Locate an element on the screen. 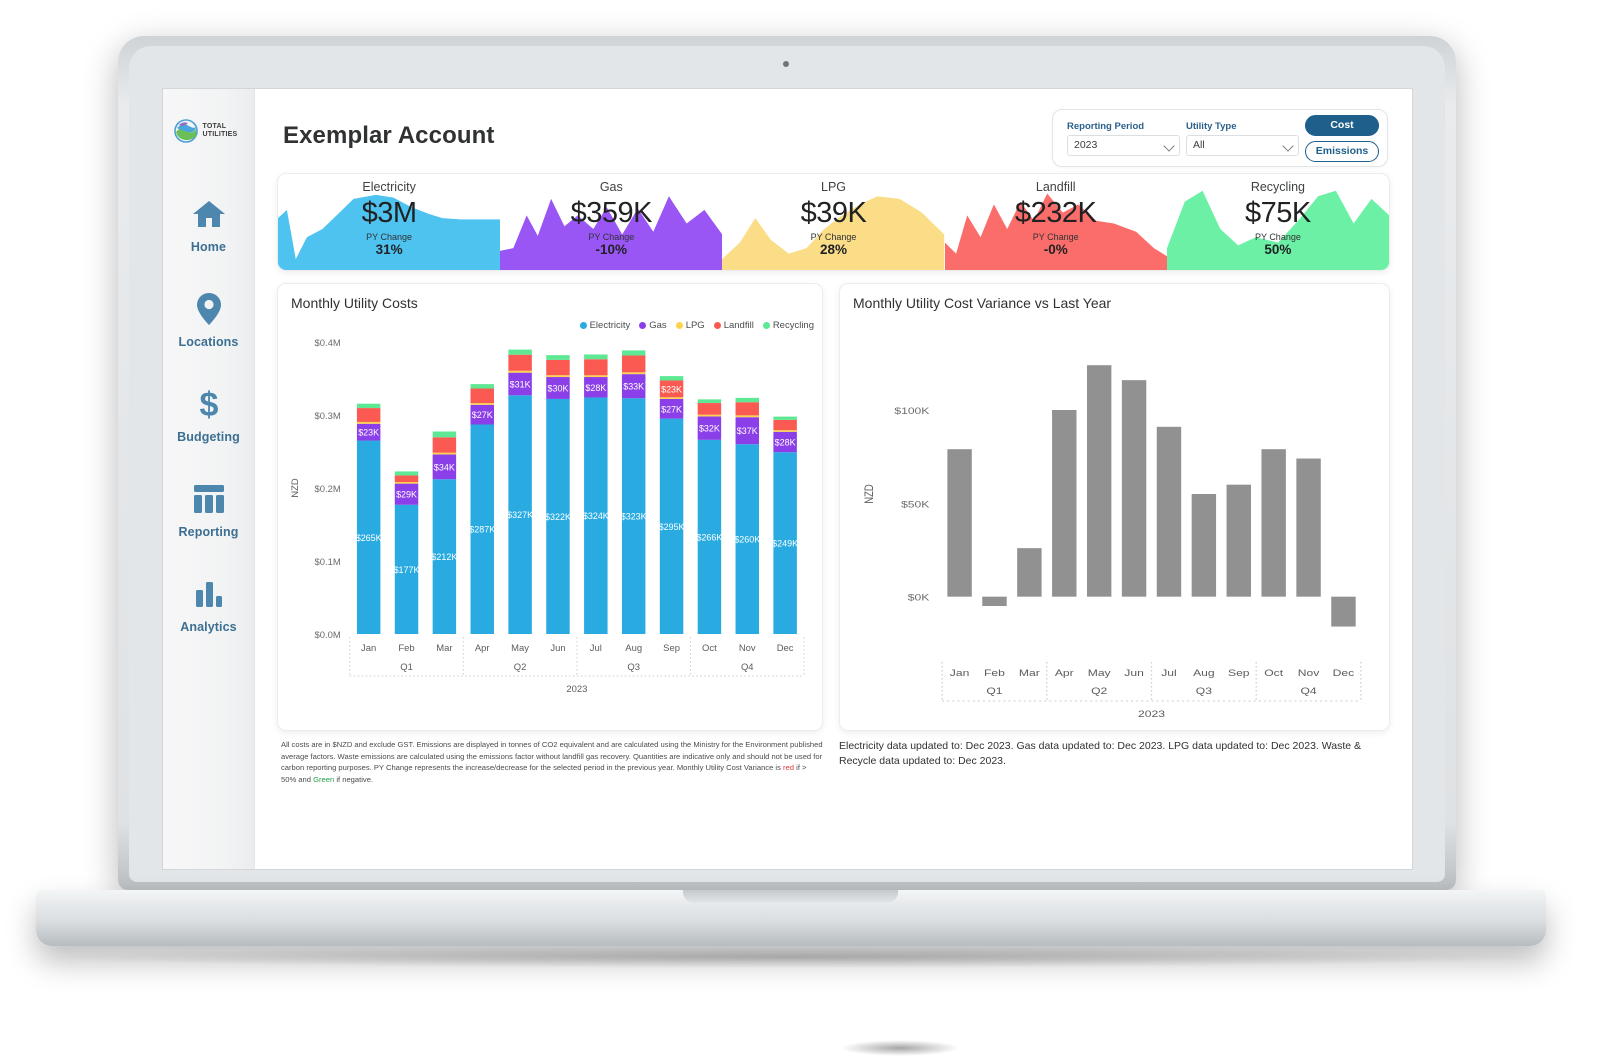  reporting-period-group: Reporting Period 2023 is located at coordinates (1123, 138).